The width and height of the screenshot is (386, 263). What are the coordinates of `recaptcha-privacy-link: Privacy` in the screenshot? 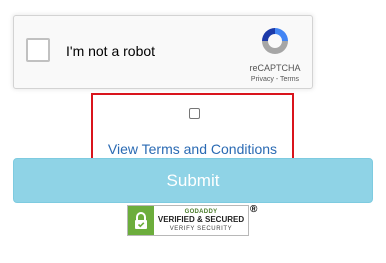 It's located at (262, 79).